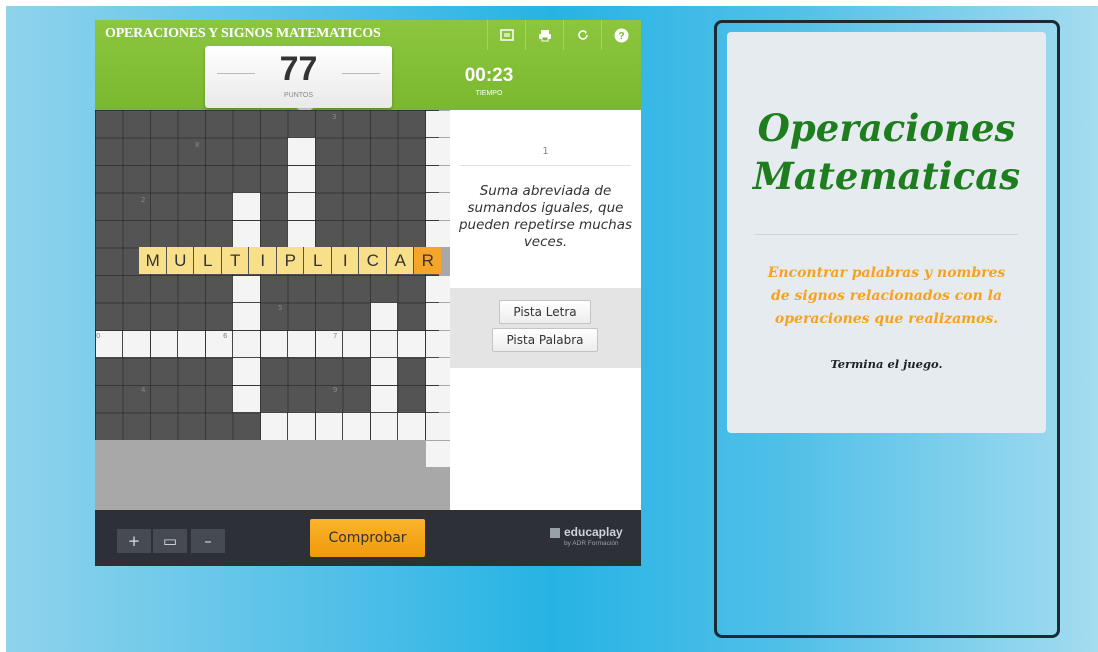 This screenshot has height=652, width=1098. Describe the element at coordinates (243, 33) in the screenshot. I see `game-title: OPERACIONES Y SIGNOS MATEMATICOS` at that location.